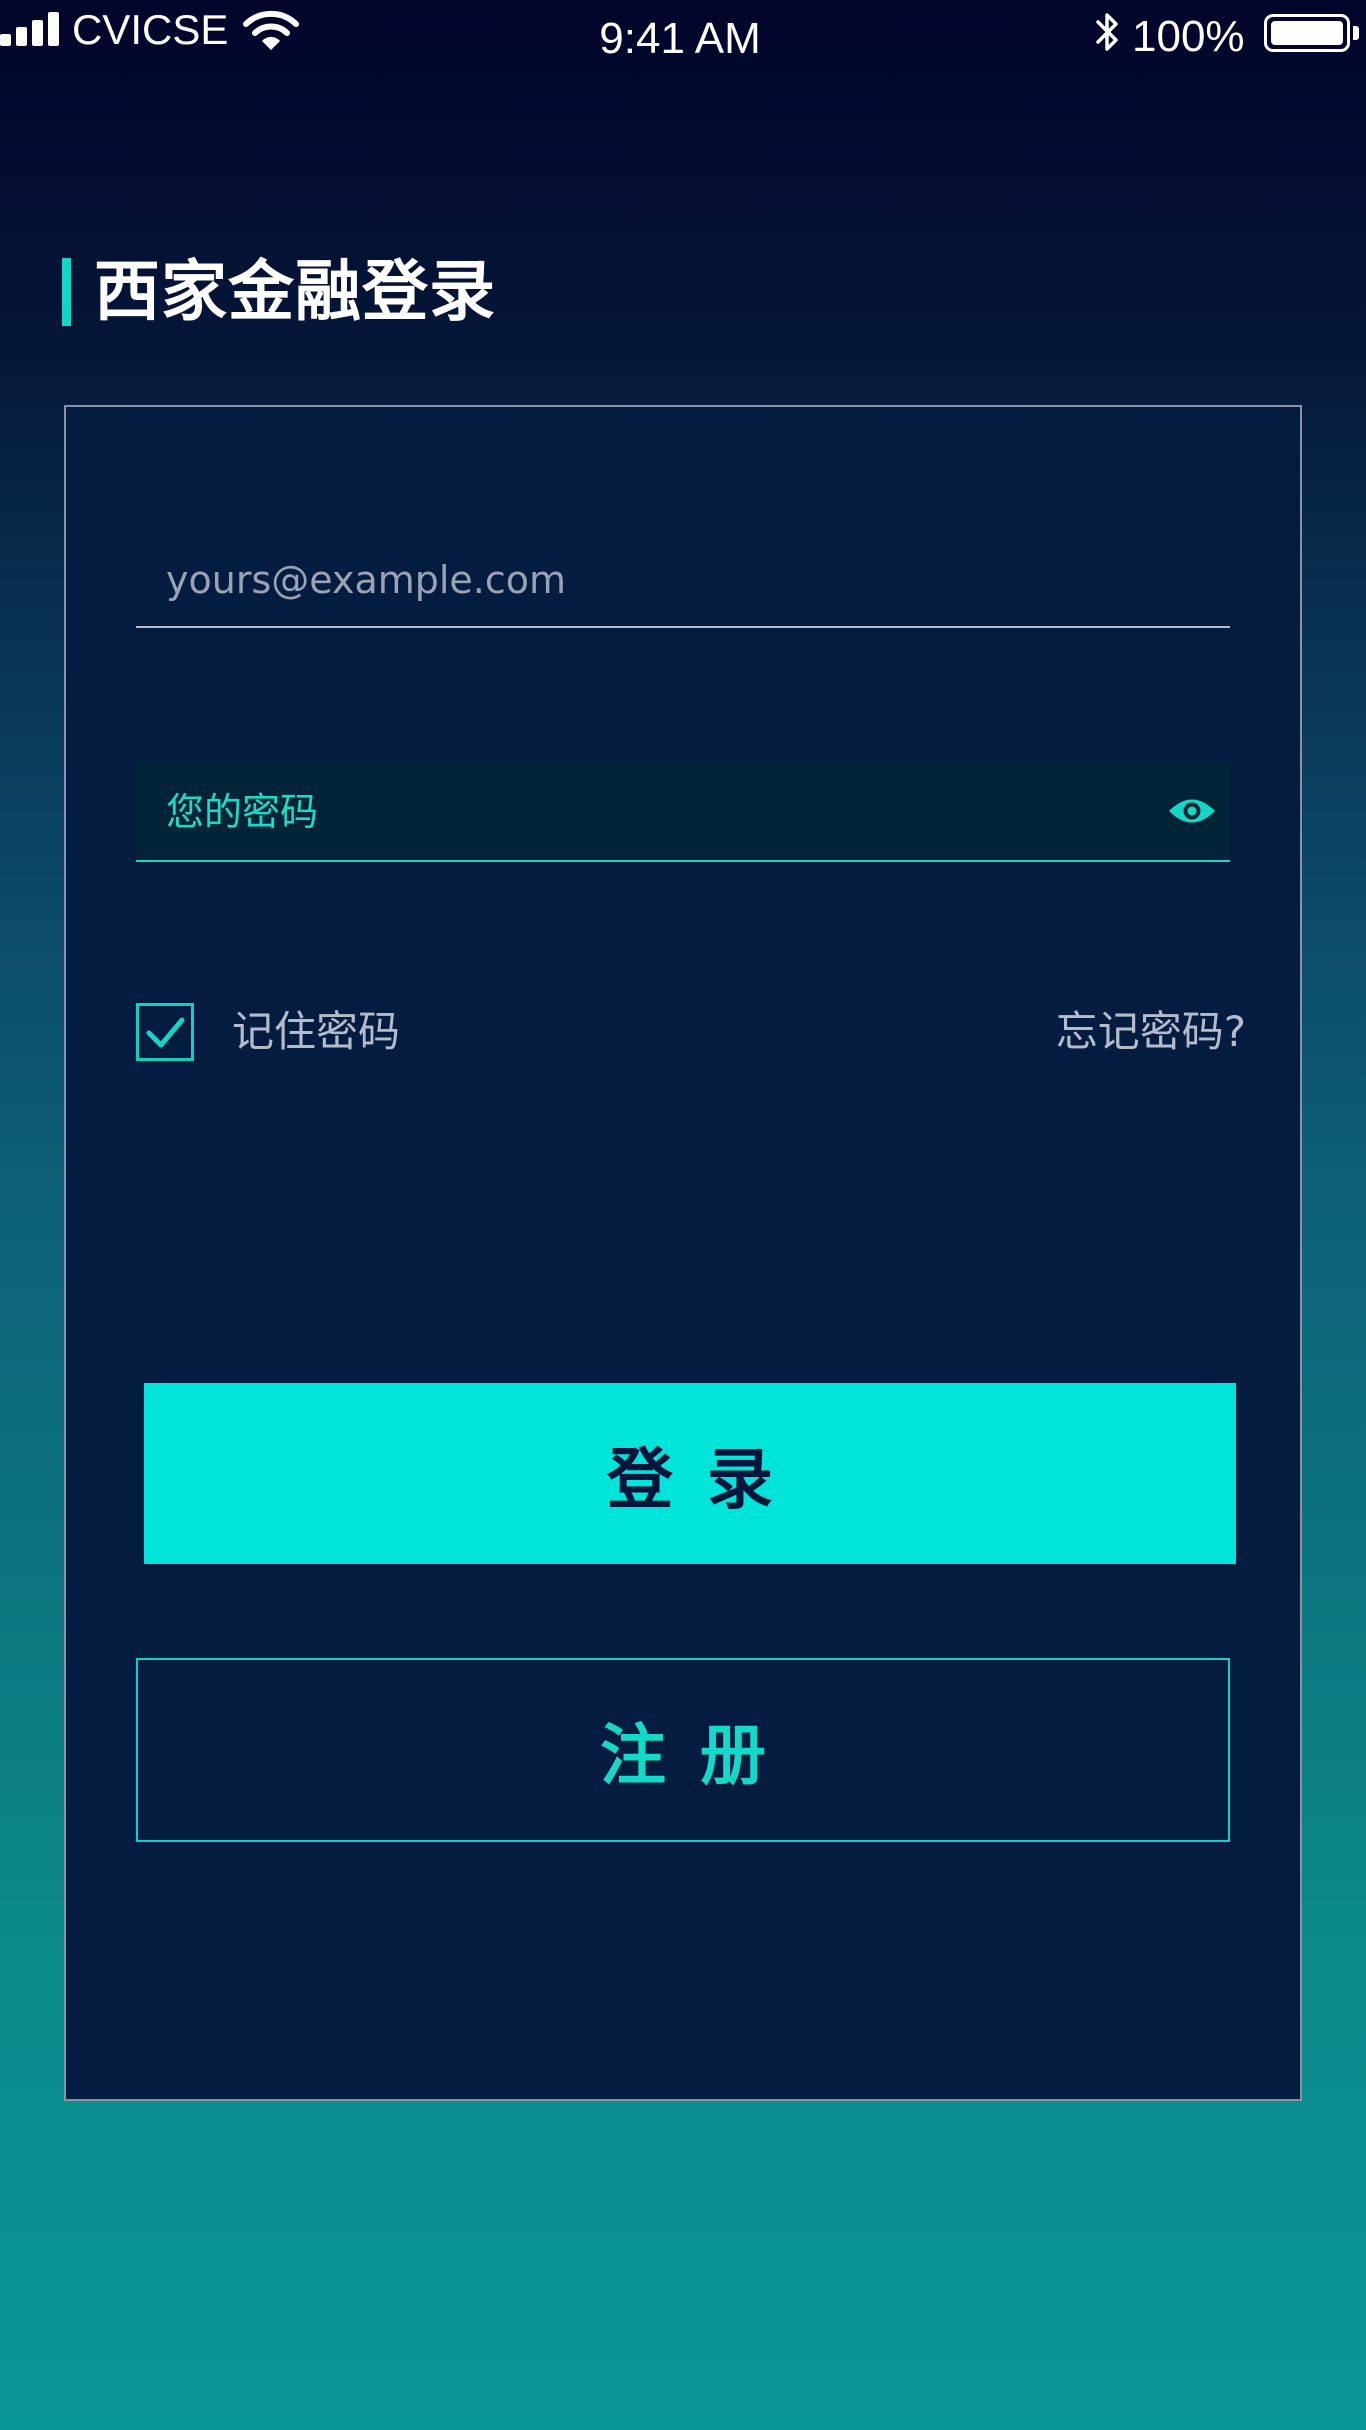 Image resolution: width=1366 pixels, height=2430 pixels. I want to click on password-field, so click(683, 812).